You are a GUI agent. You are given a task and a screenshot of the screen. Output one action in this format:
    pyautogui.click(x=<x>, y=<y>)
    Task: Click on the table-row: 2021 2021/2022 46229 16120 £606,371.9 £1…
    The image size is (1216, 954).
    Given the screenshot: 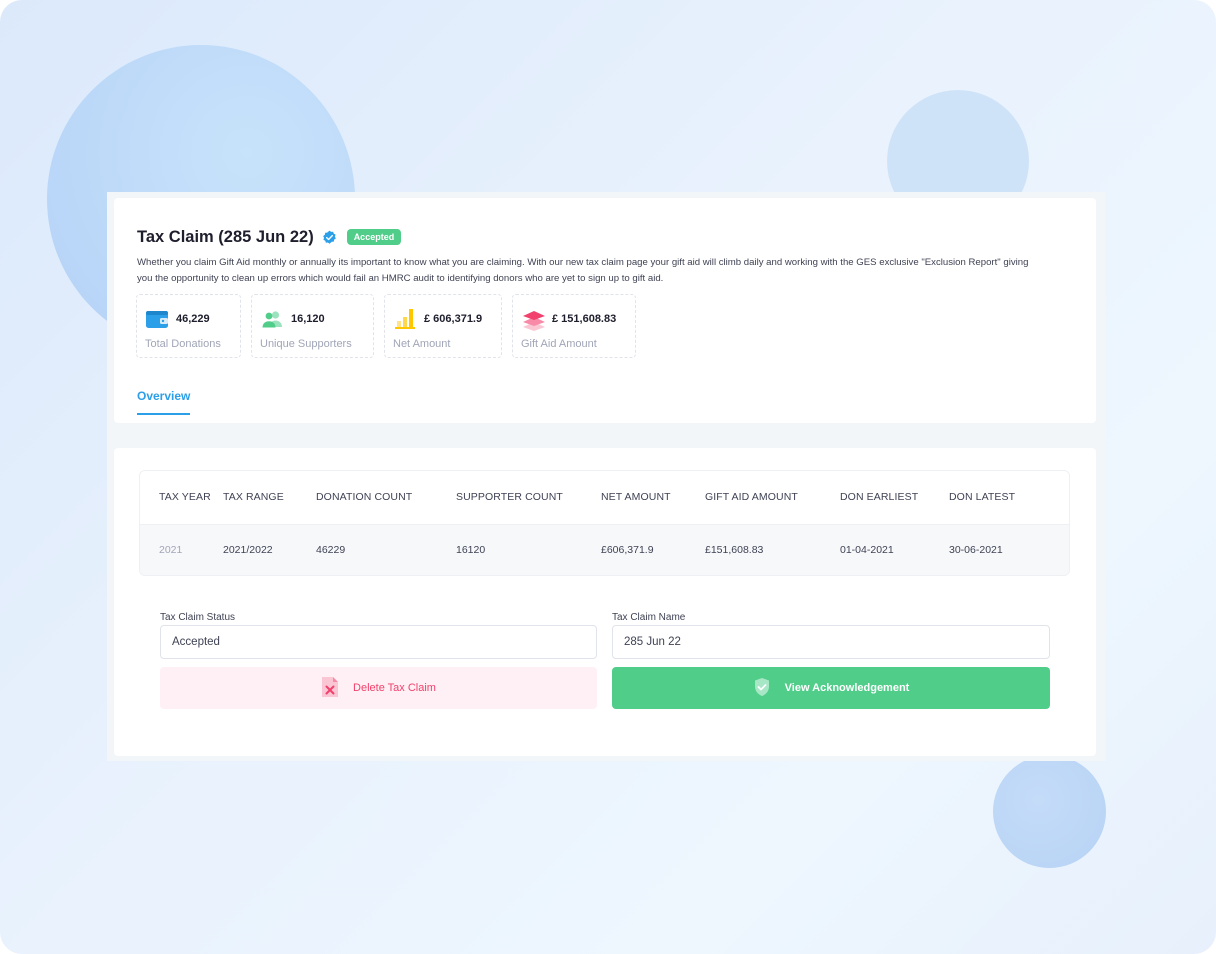 What is the action you would take?
    pyautogui.click(x=604, y=549)
    